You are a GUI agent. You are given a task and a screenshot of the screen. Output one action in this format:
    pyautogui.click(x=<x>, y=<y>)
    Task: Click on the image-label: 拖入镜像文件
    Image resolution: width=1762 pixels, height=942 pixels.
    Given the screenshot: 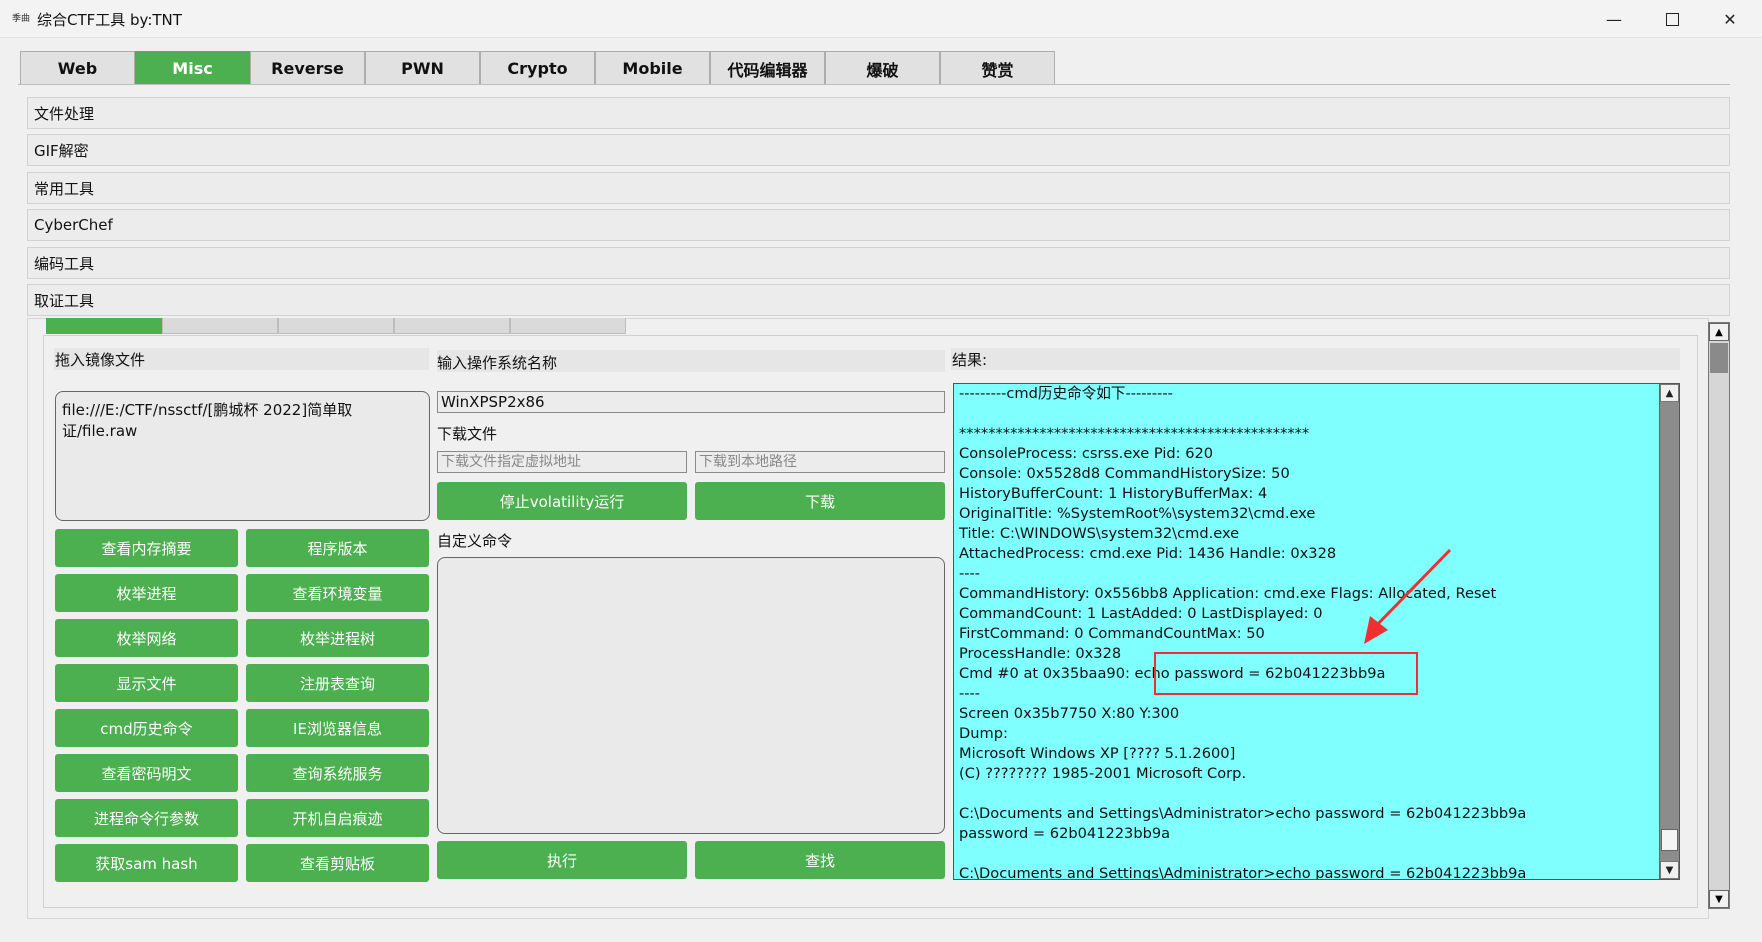 What is the action you would take?
    pyautogui.click(x=100, y=360)
    